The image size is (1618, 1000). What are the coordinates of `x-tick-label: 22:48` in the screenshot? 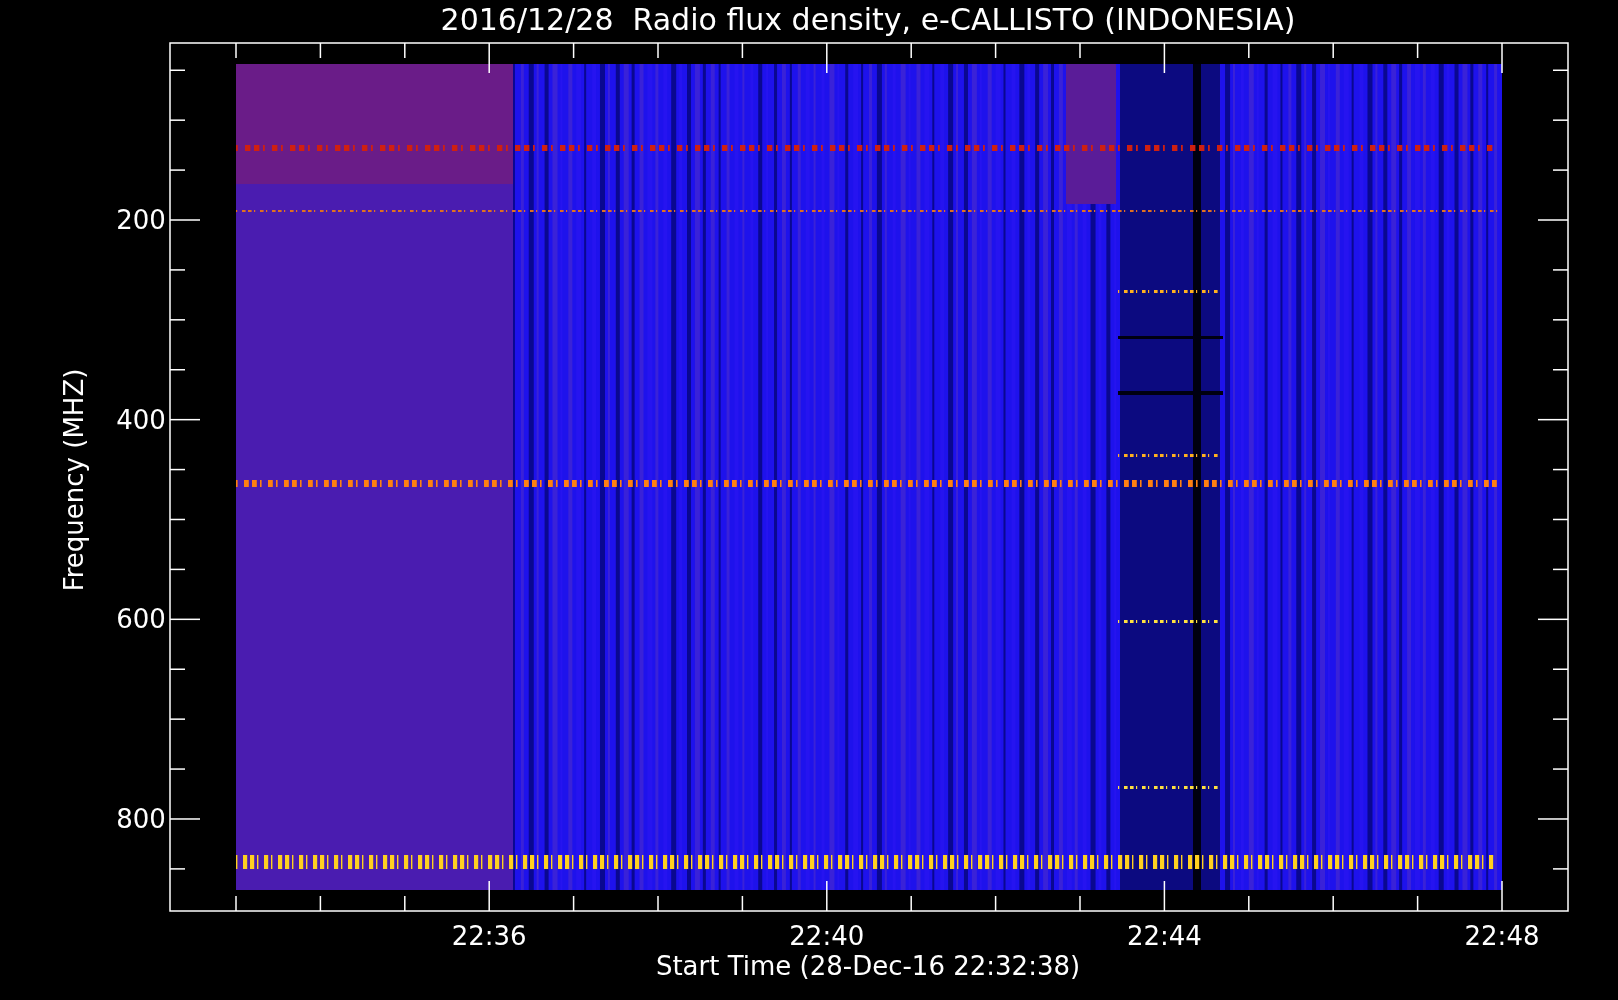 It's located at (1502, 936).